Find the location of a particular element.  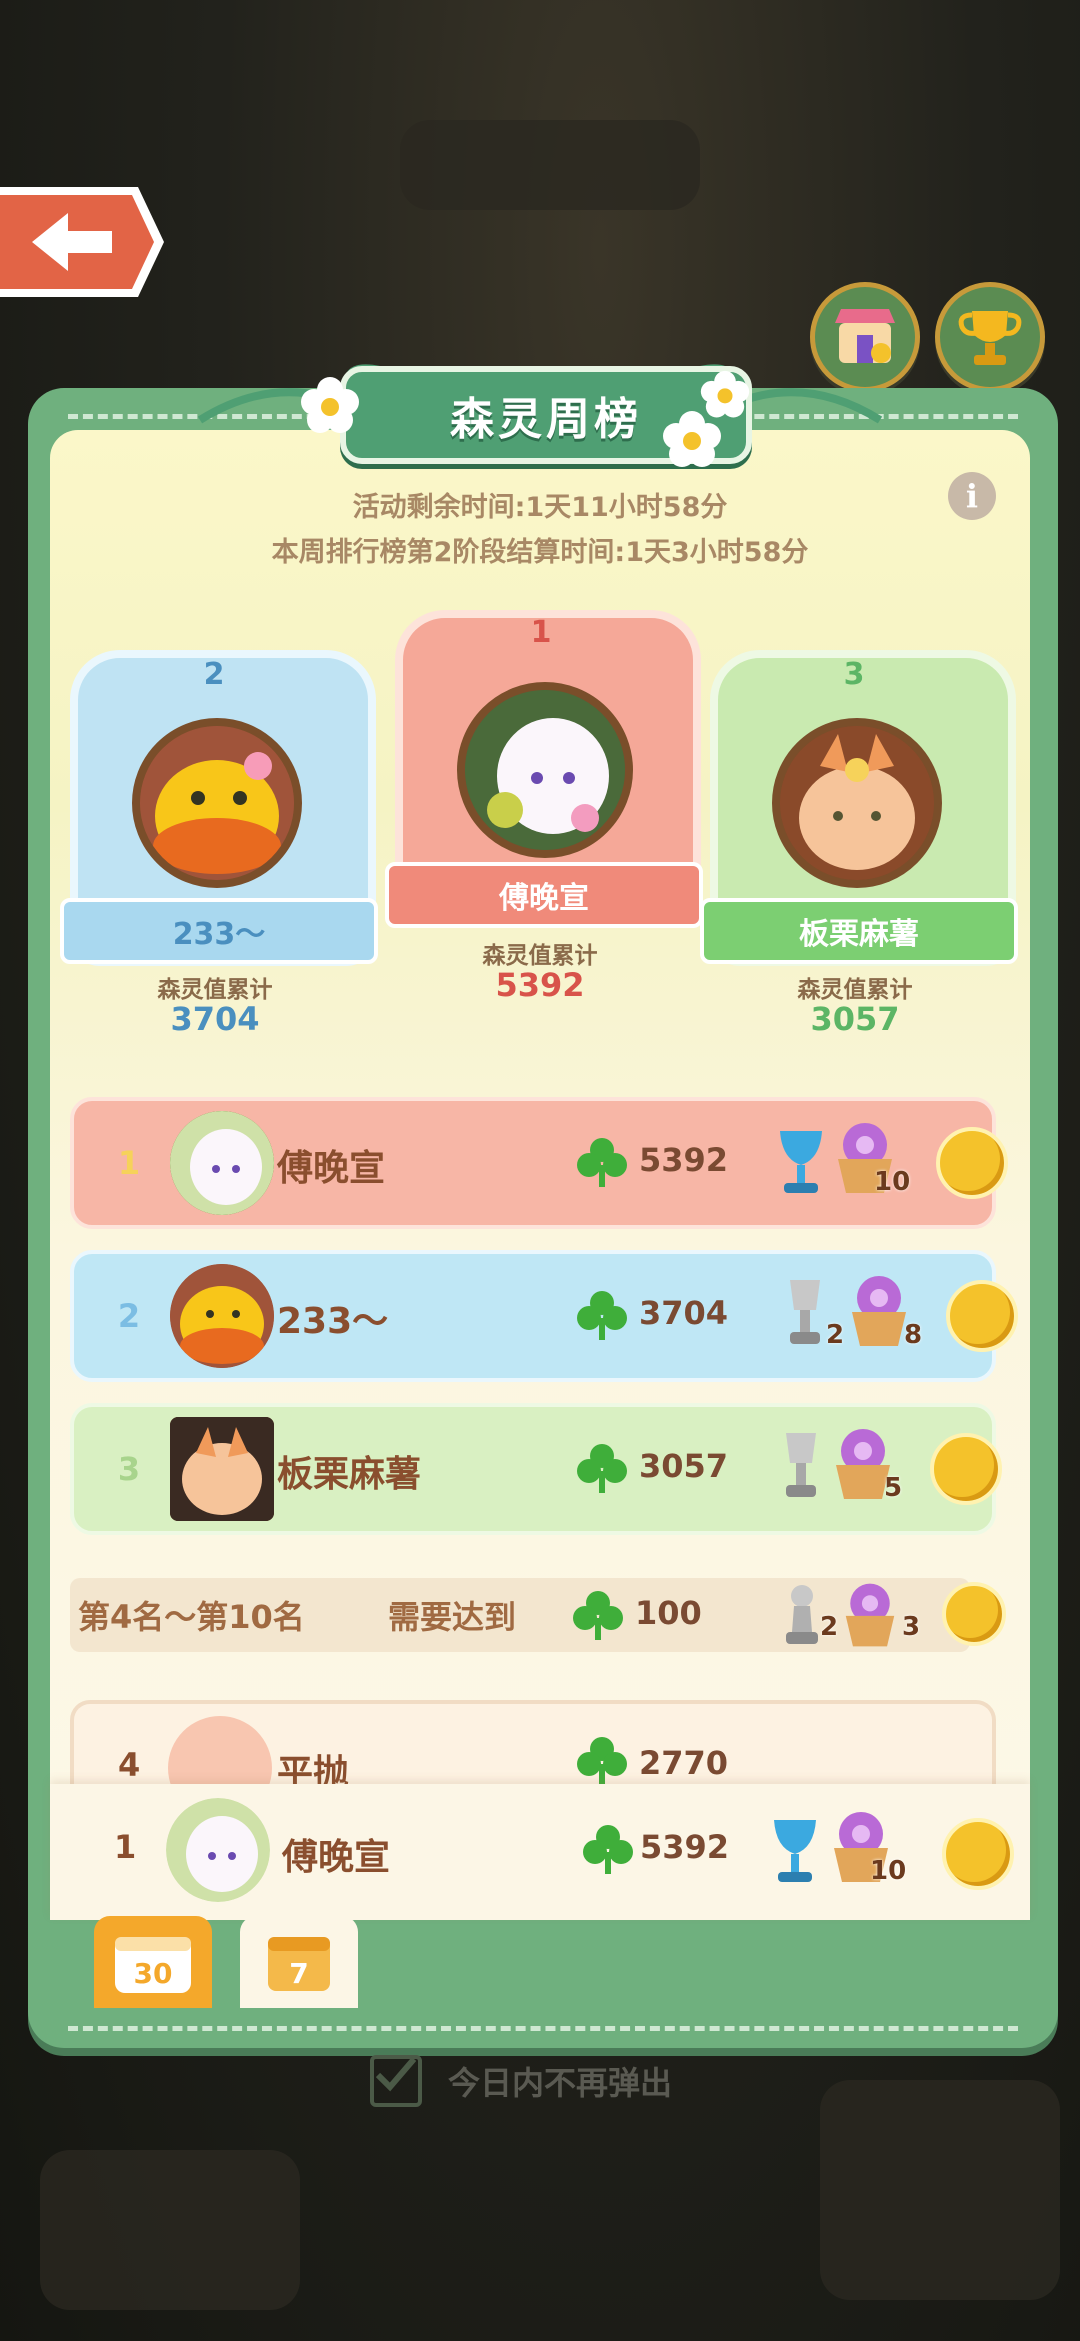

checkmark-icon is located at coordinates (395, 2074).